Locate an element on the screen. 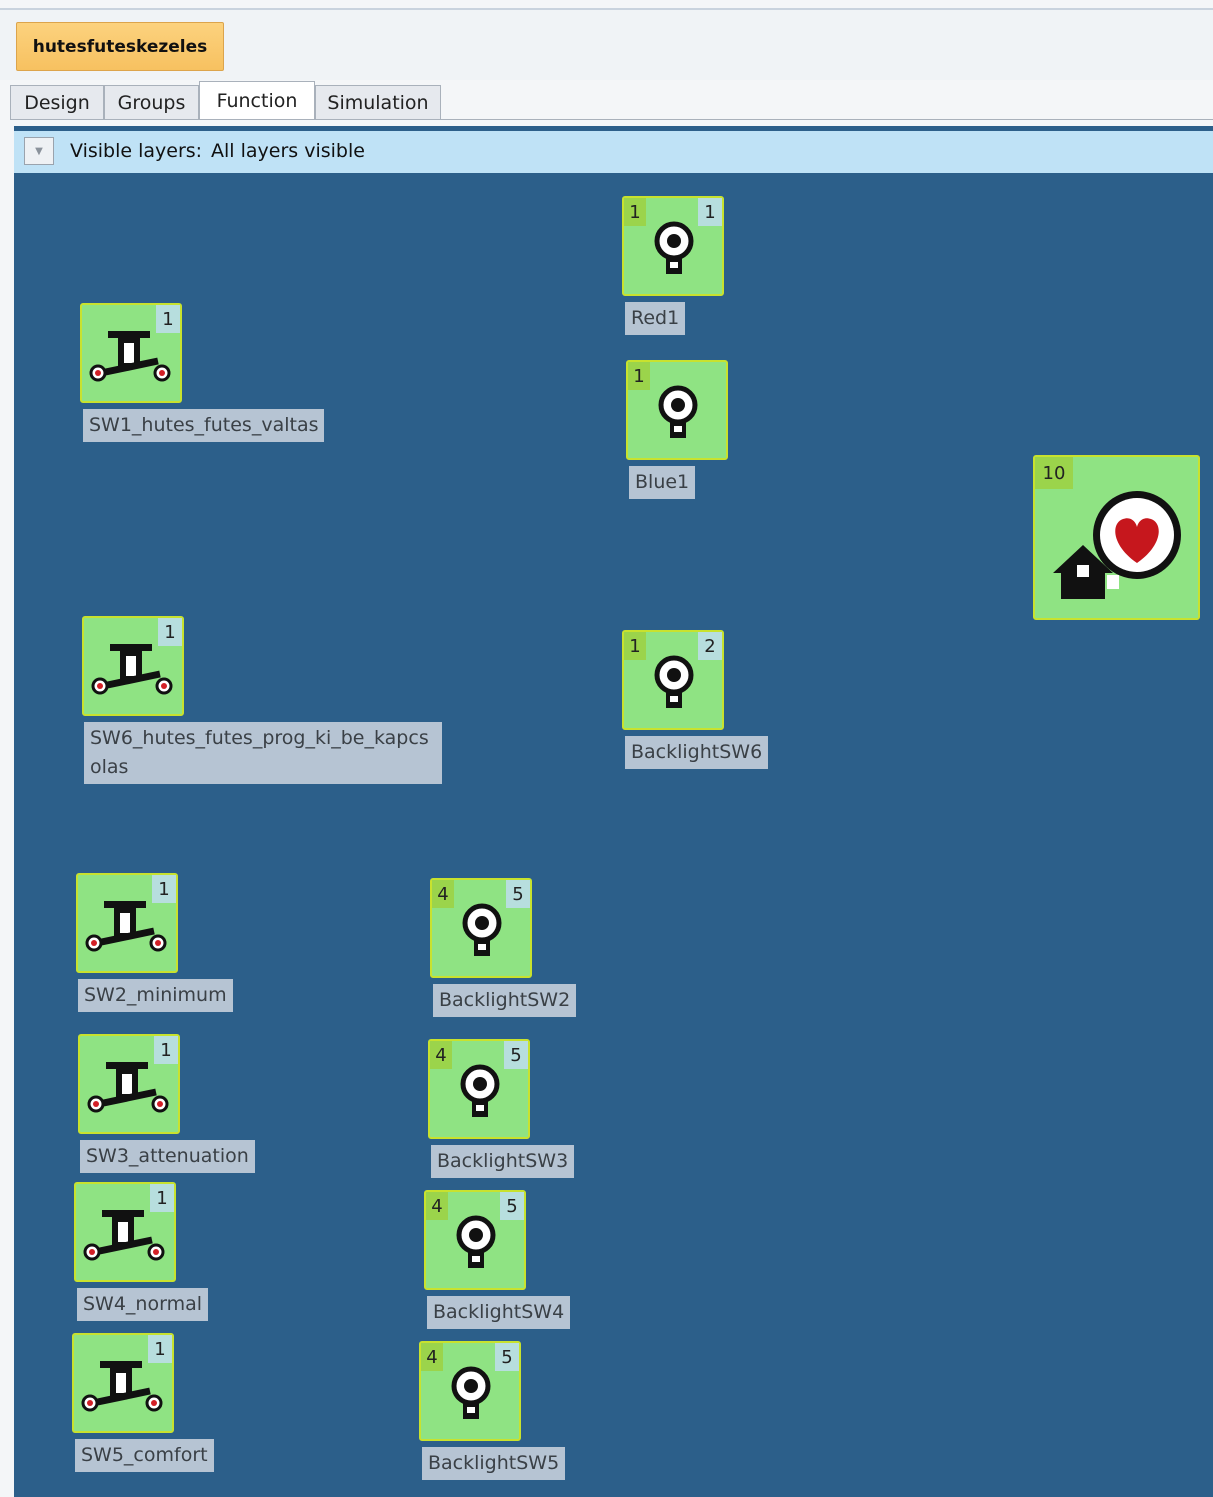 This screenshot has height=1497, width=1213. node-lamp-red1: 1 1 is located at coordinates (673, 246).